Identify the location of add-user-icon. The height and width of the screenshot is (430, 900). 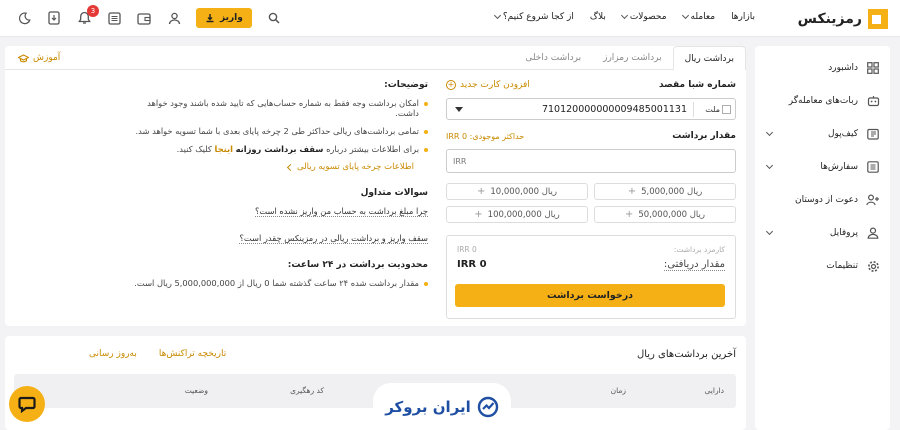
(873, 200).